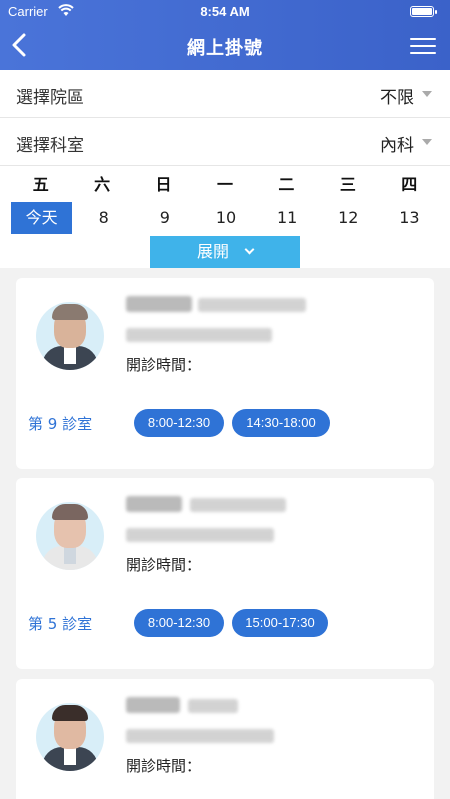 This screenshot has height=799, width=450. What do you see at coordinates (347, 184) in the screenshot?
I see `weekday-label: 三` at bounding box center [347, 184].